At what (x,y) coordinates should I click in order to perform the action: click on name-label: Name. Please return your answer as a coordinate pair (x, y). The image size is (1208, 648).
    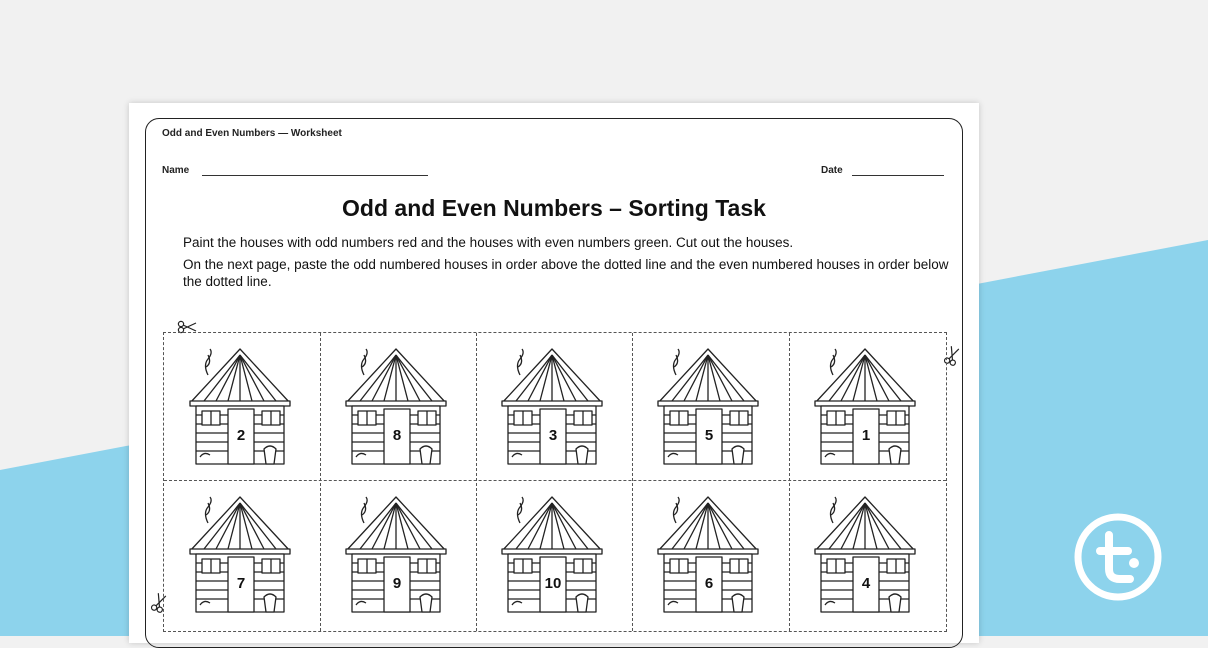
    Looking at the image, I should click on (176, 170).